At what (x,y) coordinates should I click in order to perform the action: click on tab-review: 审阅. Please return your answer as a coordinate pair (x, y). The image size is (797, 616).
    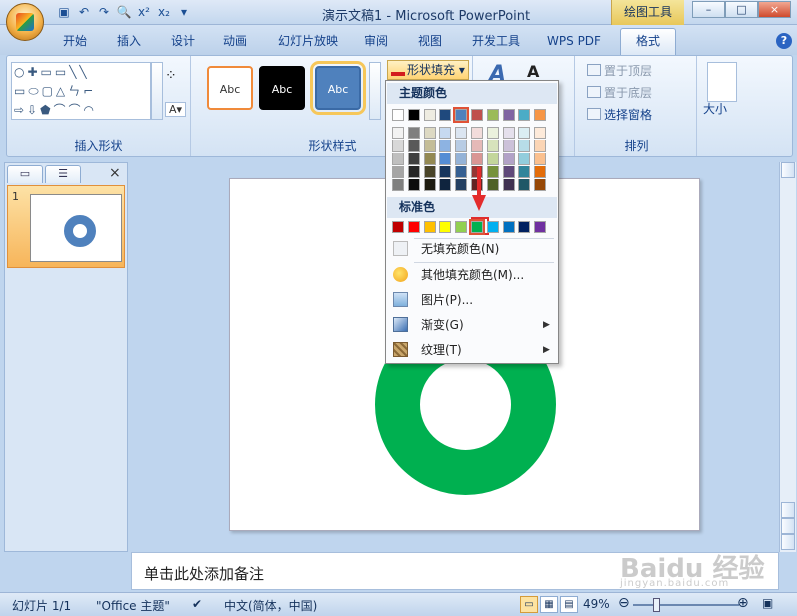
    Looking at the image, I should click on (376, 42).